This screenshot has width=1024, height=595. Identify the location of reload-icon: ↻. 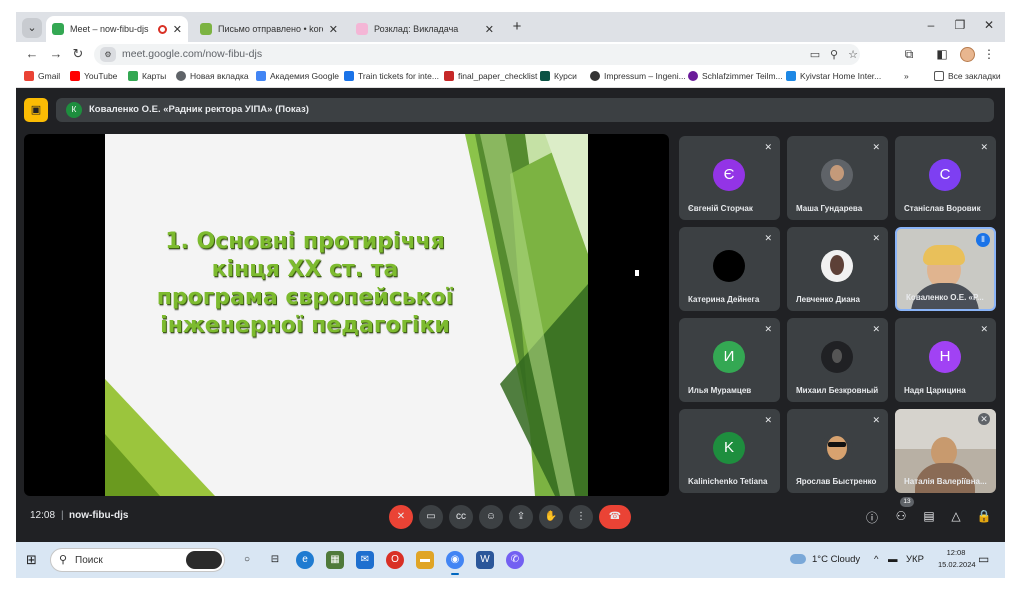
(78, 54).